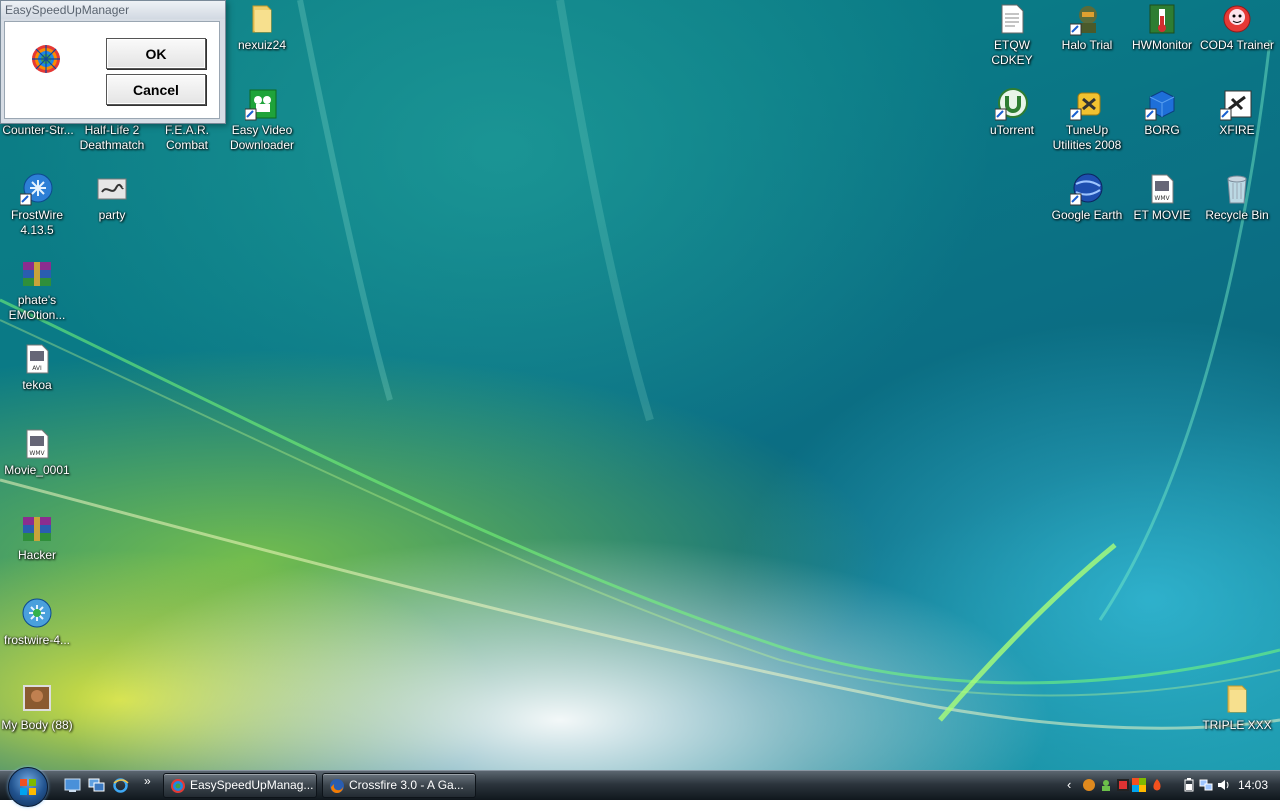 The height and width of the screenshot is (811, 1280). Describe the element at coordinates (1237, 19) in the screenshot. I see `trainer-icon` at that location.